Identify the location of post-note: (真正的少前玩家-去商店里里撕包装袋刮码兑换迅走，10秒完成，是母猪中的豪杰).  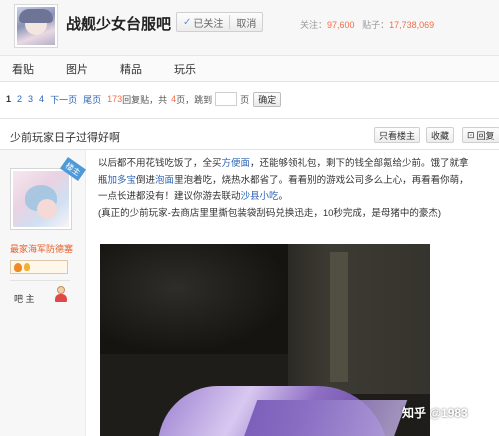
(270, 213).